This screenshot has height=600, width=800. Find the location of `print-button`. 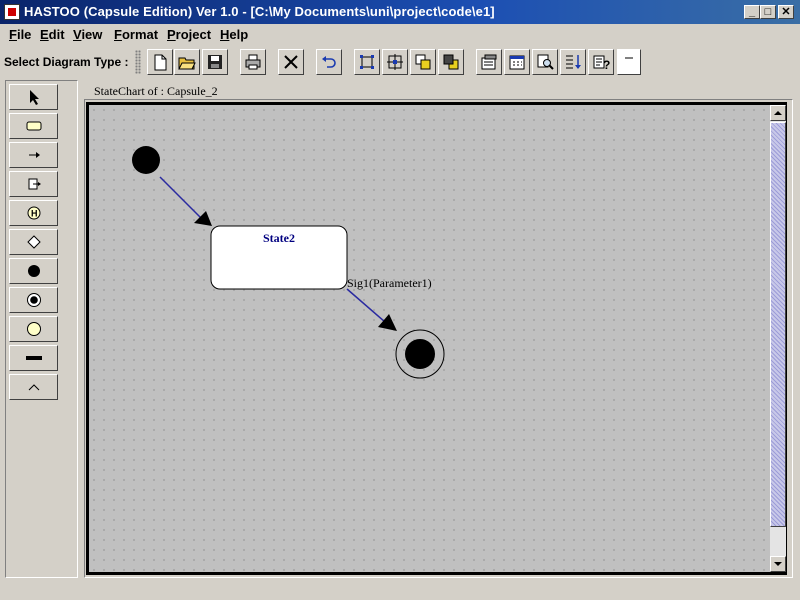

print-button is located at coordinates (253, 62).